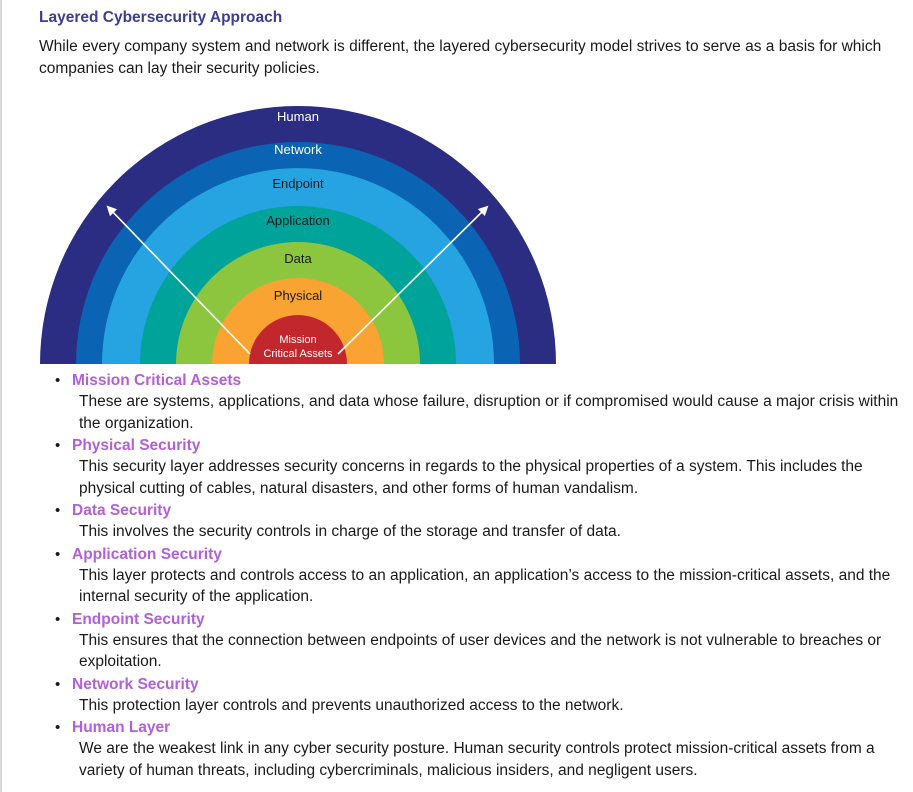 Image resolution: width=913 pixels, height=792 pixels. Describe the element at coordinates (298, 220) in the screenshot. I see `ring-label-application: Application` at that location.